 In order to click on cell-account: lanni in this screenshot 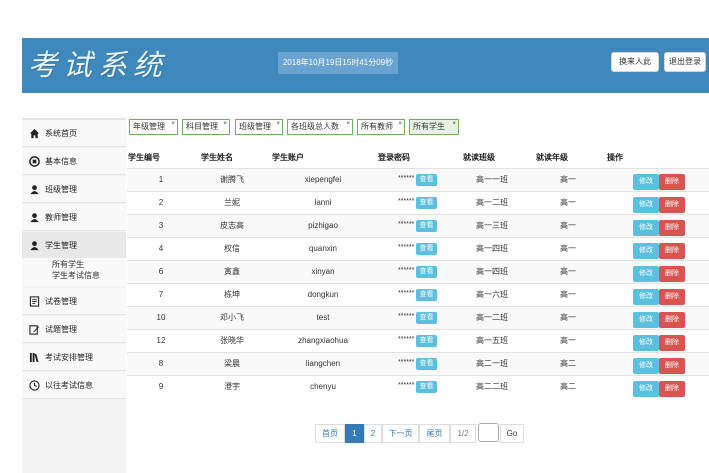, I will do `click(323, 202)`.